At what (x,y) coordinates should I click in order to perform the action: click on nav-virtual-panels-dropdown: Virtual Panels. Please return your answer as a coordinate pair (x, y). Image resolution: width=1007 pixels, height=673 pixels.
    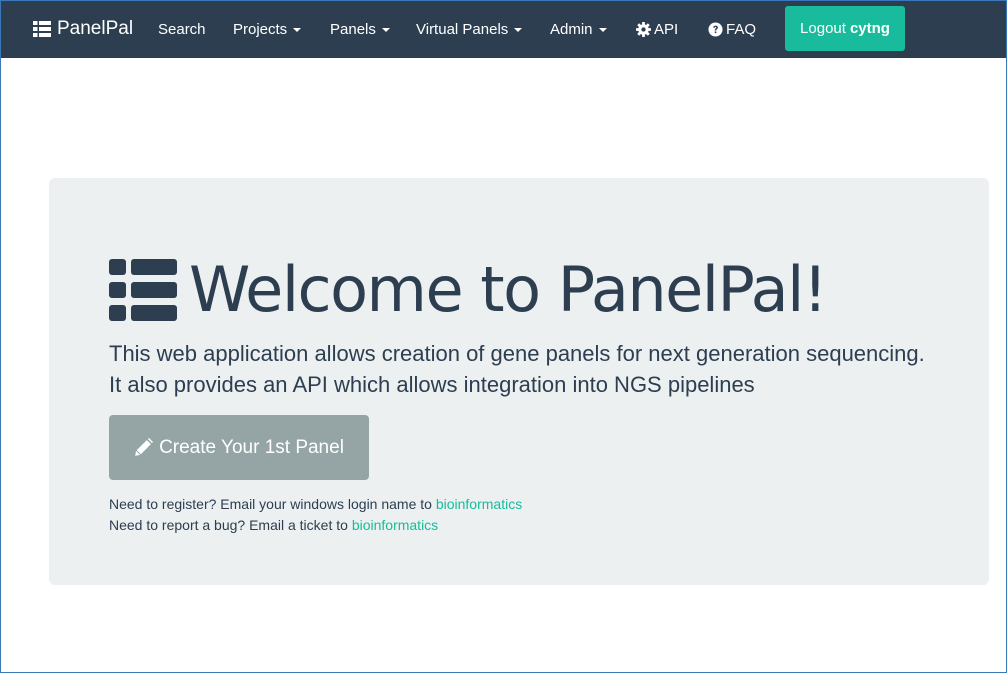
    Looking at the image, I should click on (469, 29).